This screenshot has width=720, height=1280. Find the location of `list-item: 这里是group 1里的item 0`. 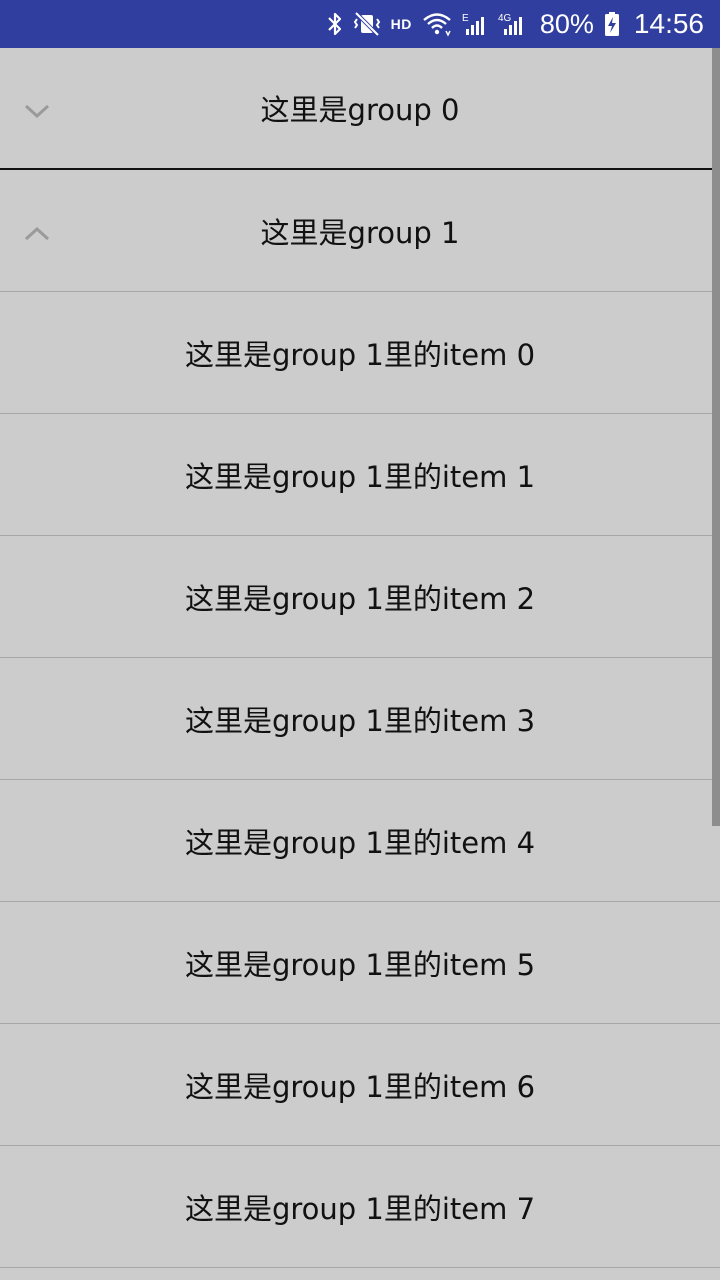

list-item: 这里是group 1里的item 0 is located at coordinates (360, 353).